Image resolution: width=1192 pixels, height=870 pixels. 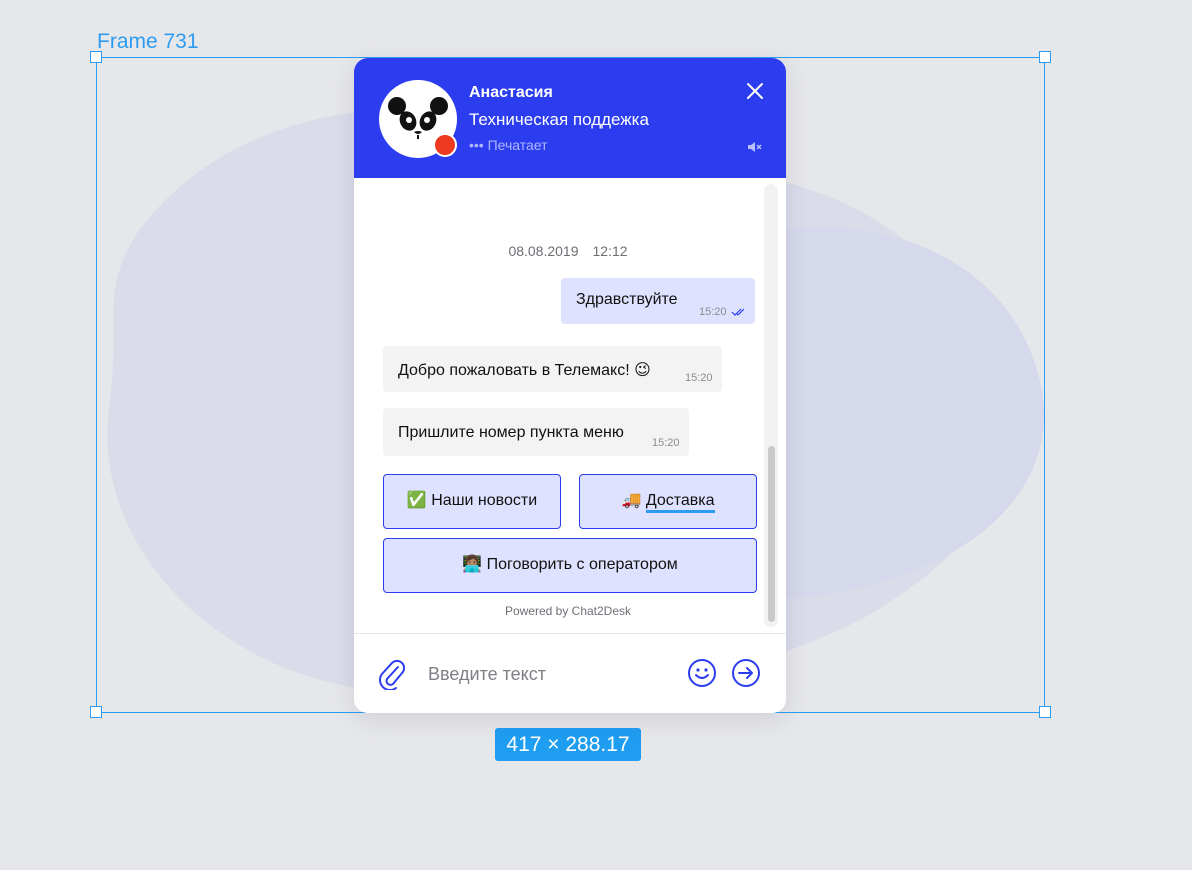 I want to click on time-label: 12:12, so click(x=610, y=251).